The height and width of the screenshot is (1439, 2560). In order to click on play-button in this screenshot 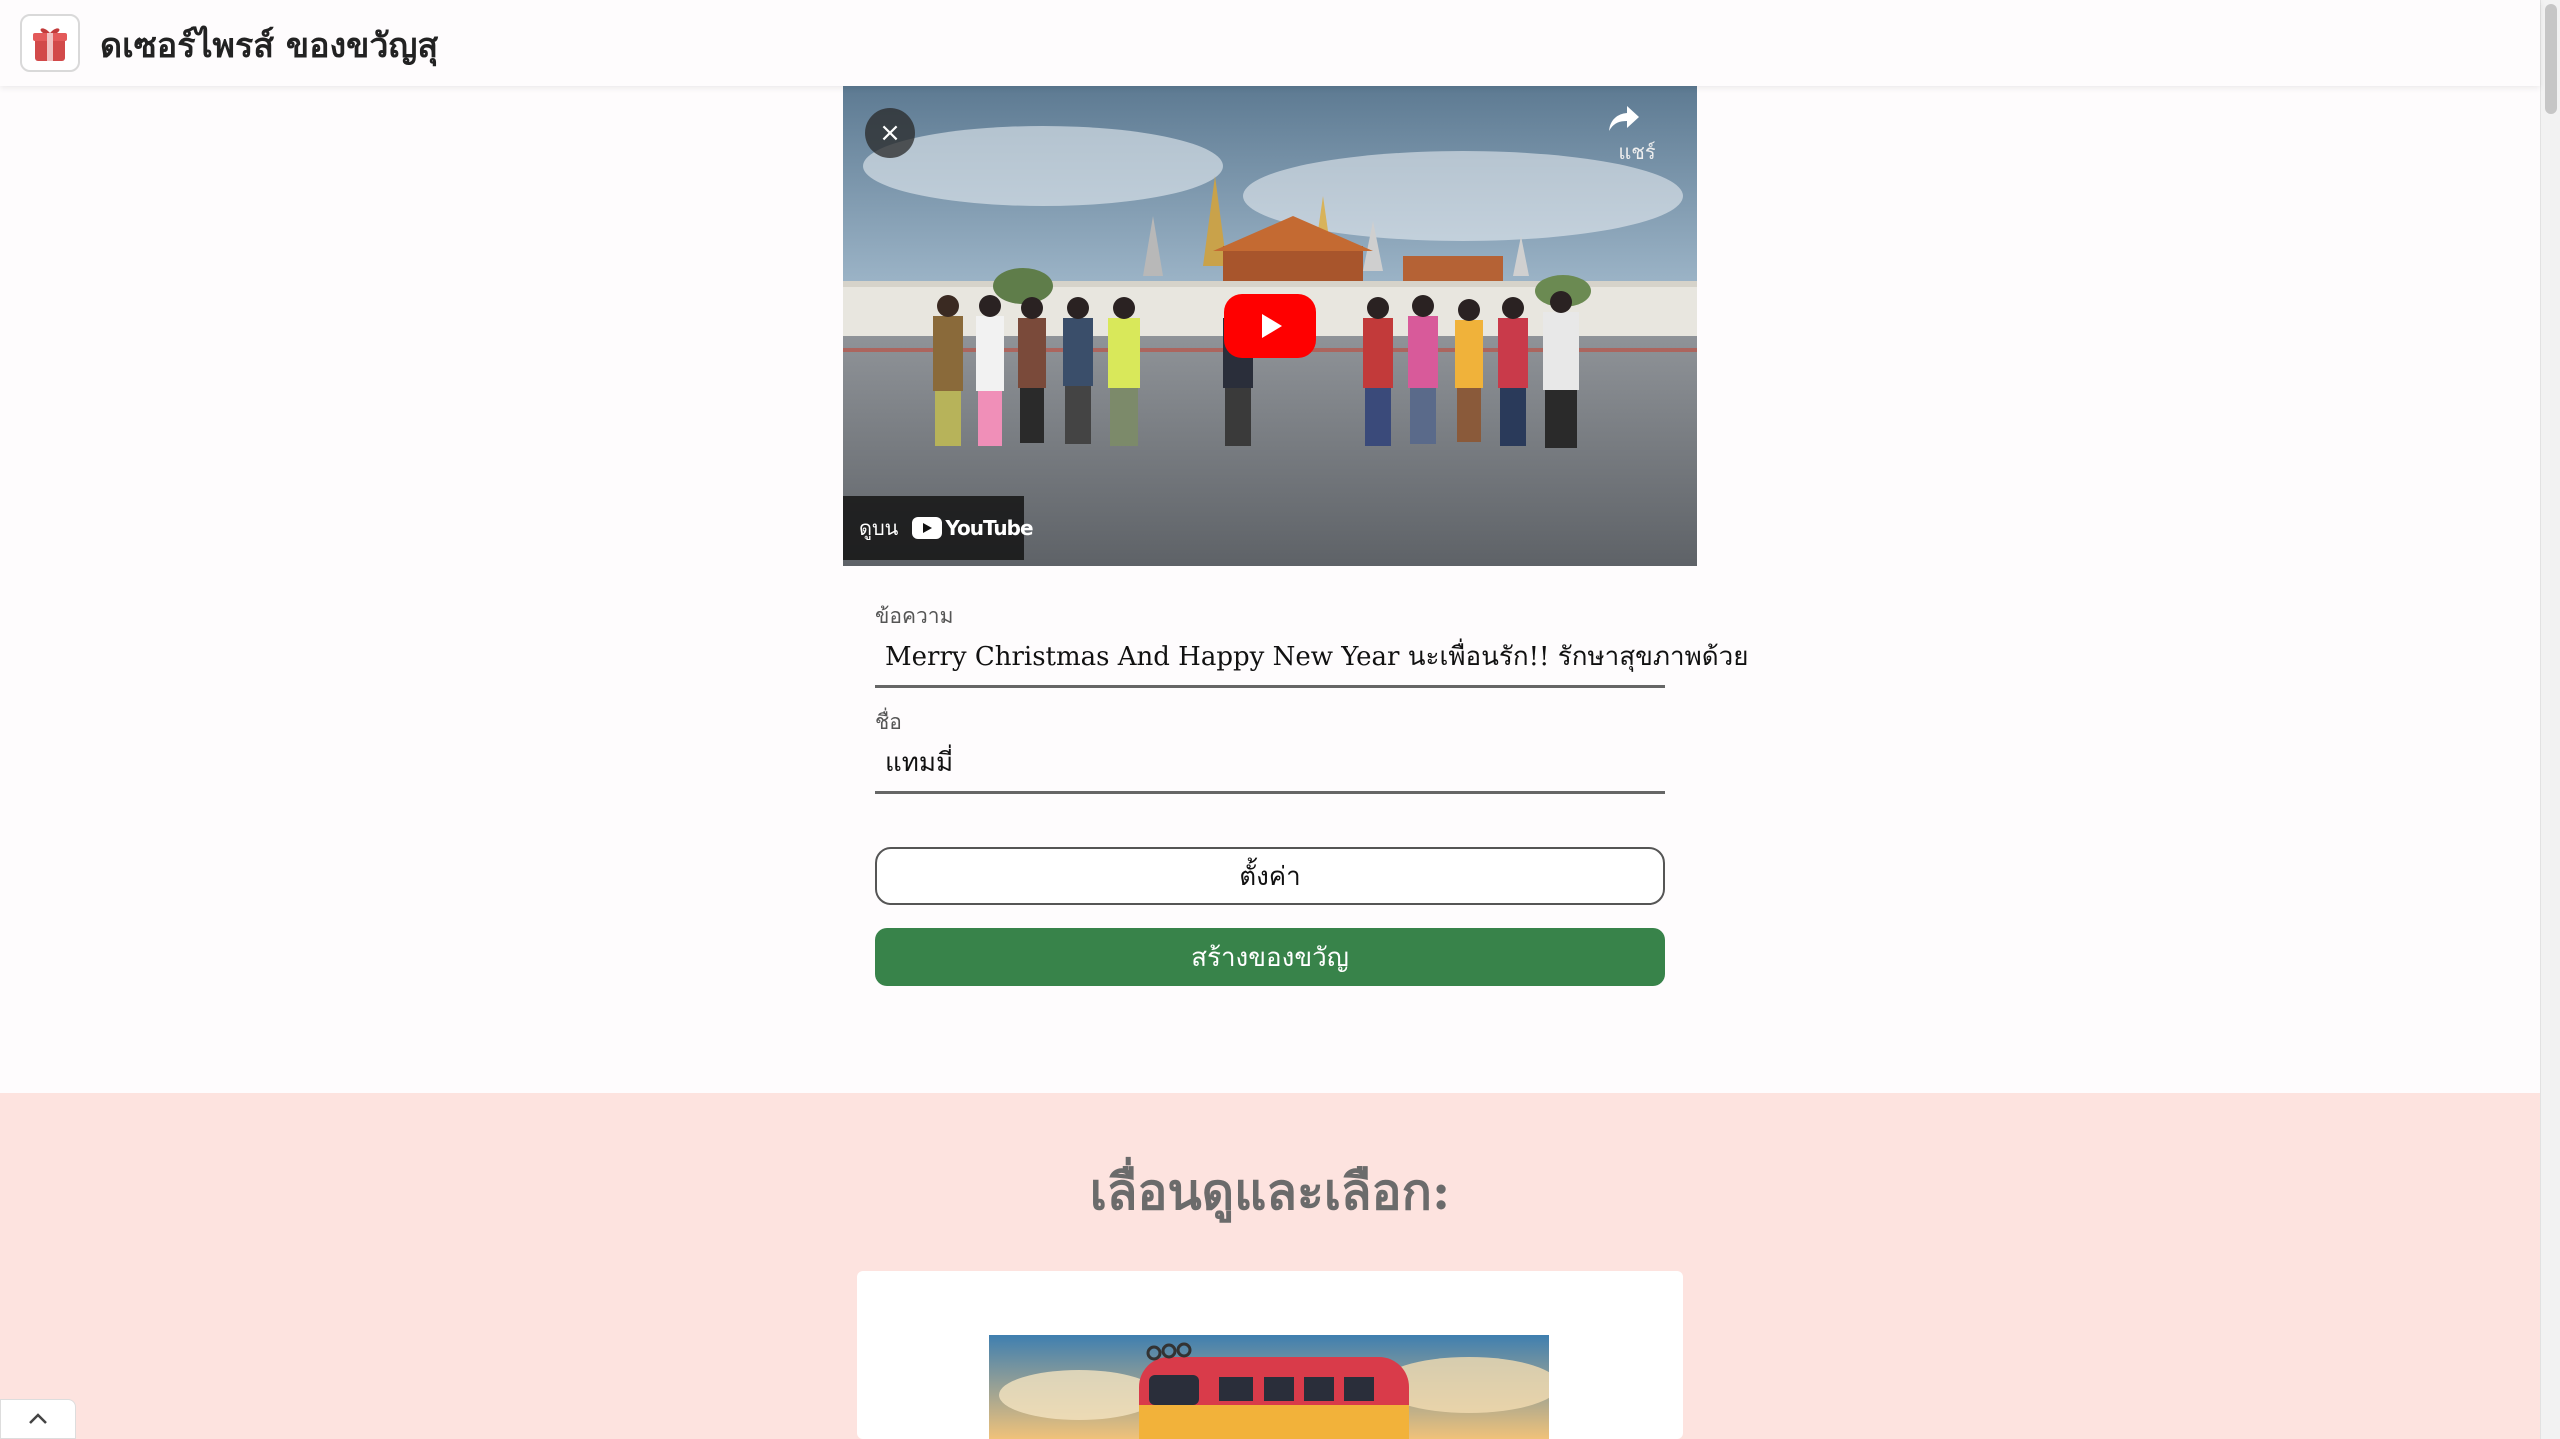, I will do `click(1270, 326)`.